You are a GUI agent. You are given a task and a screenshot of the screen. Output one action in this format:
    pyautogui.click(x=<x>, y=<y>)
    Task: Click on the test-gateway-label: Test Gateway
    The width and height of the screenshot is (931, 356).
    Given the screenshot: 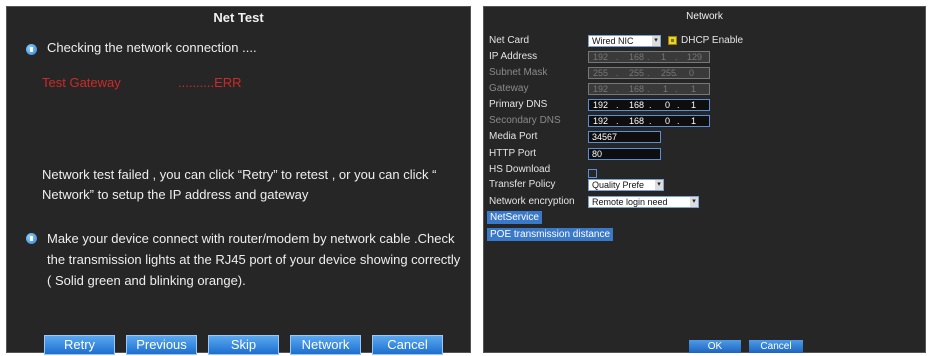 What is the action you would take?
    pyautogui.click(x=81, y=82)
    